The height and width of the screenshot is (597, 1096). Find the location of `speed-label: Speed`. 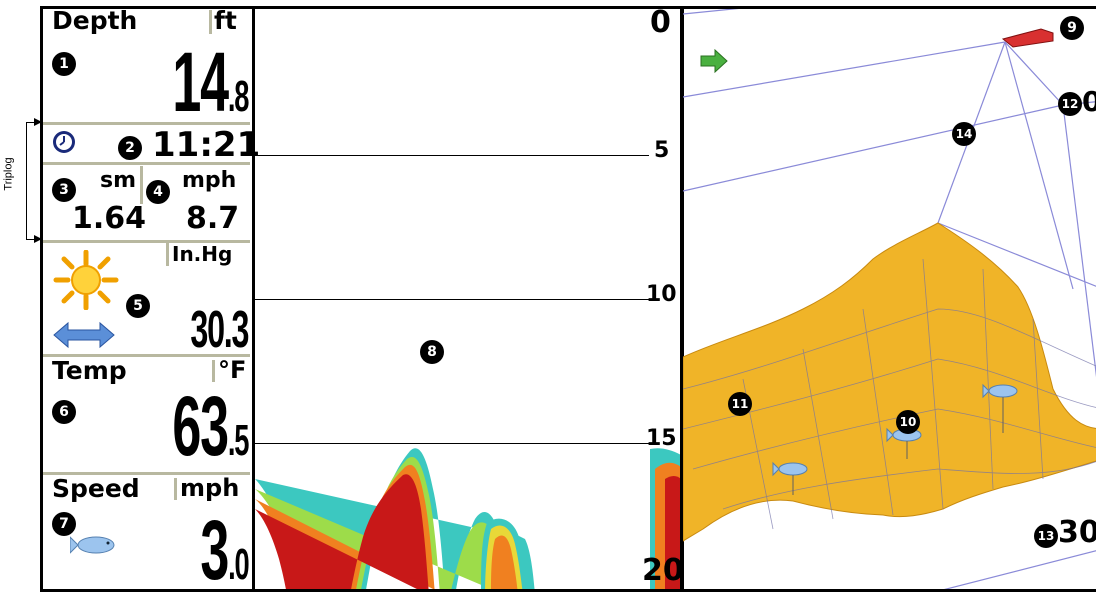

speed-label: Speed is located at coordinates (96, 488).